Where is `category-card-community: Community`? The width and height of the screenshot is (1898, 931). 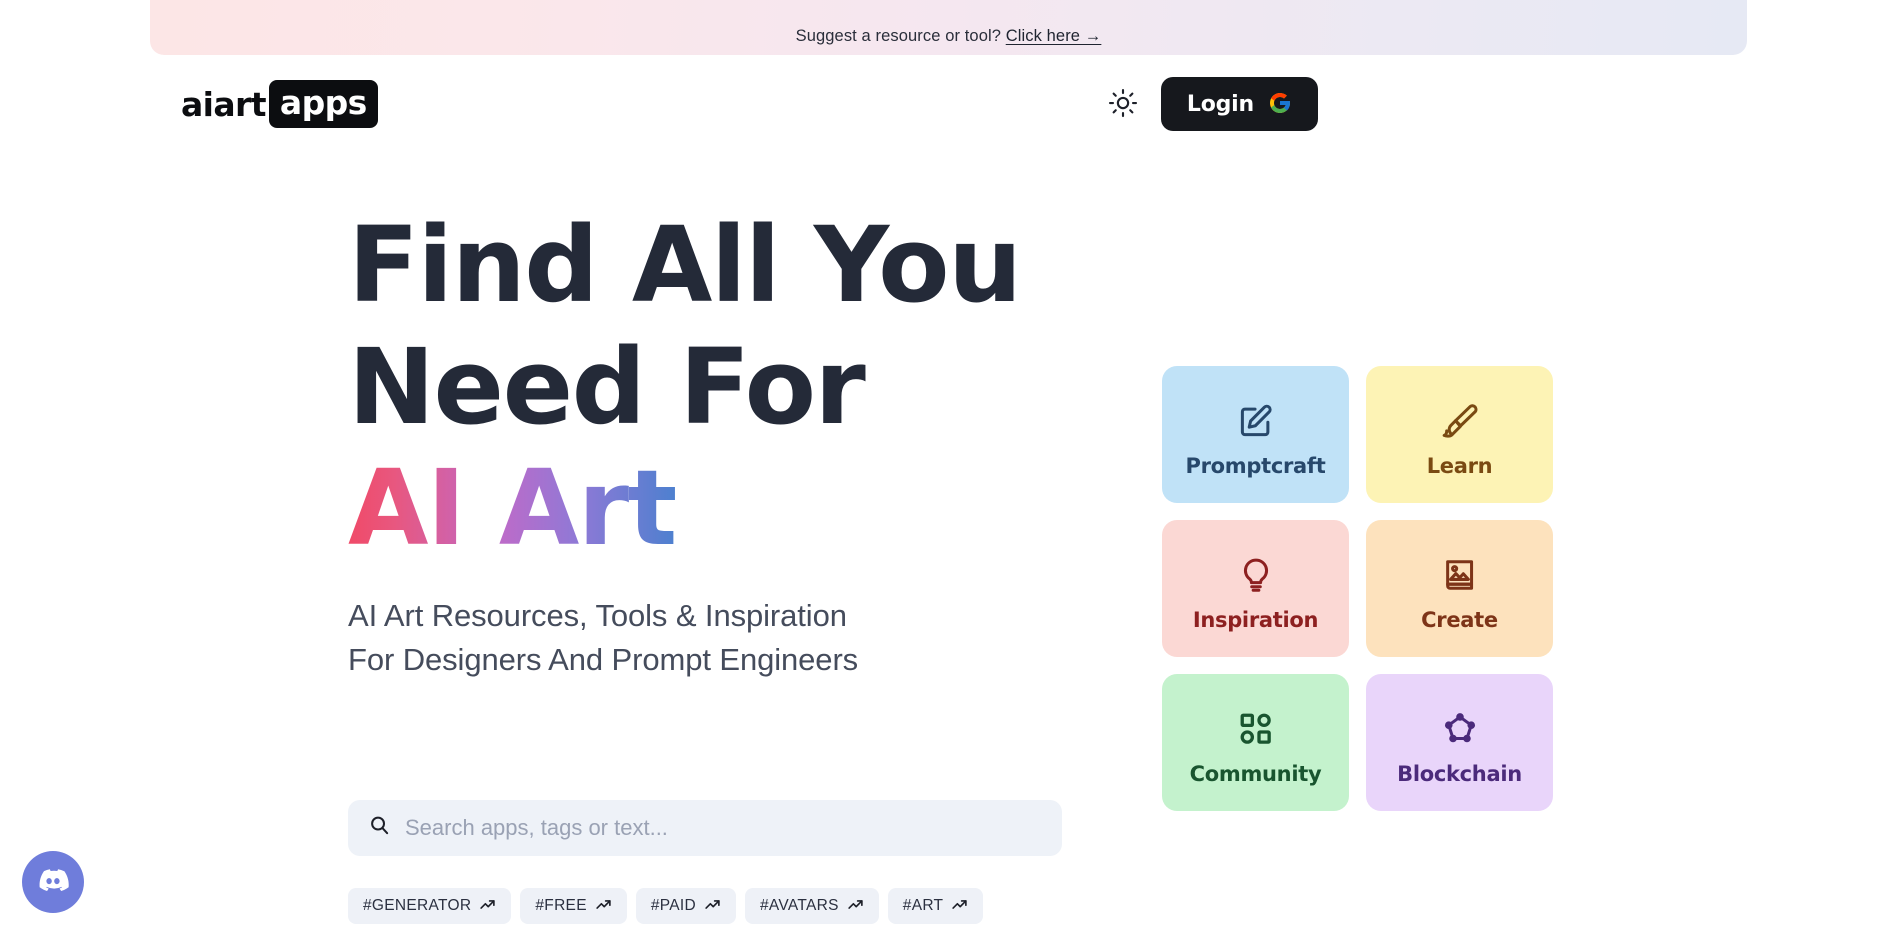 category-card-community: Community is located at coordinates (1255, 742).